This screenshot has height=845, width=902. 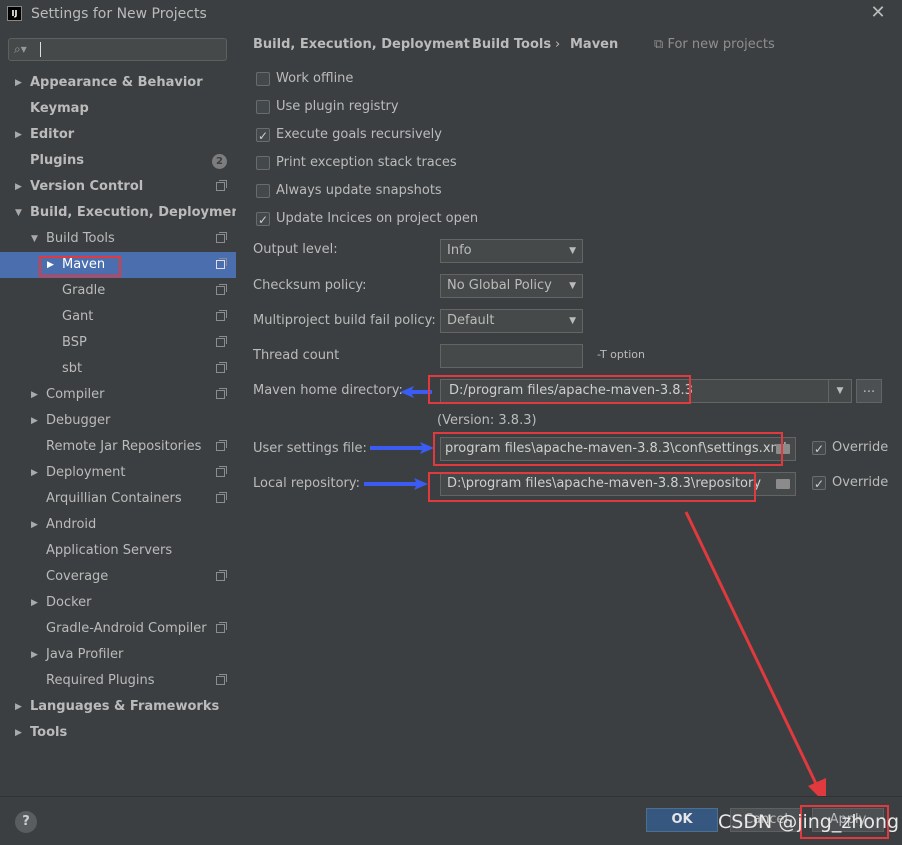 What do you see at coordinates (809, 822) in the screenshot?
I see `watermark-text: CSDN @jing_zhong` at bounding box center [809, 822].